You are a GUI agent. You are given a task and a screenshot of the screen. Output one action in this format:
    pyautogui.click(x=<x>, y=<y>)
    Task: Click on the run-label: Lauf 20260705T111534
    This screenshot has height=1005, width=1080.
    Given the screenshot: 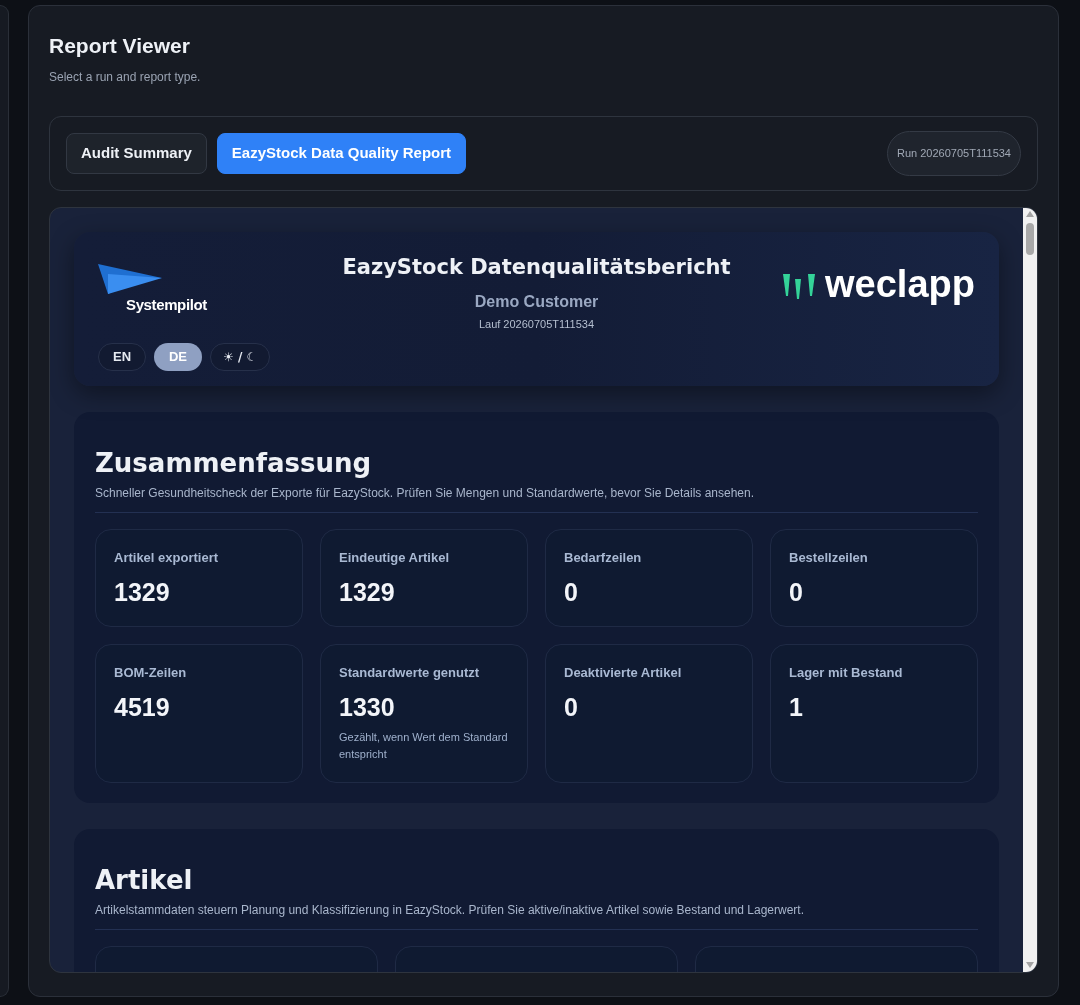 What is the action you would take?
    pyautogui.click(x=536, y=324)
    